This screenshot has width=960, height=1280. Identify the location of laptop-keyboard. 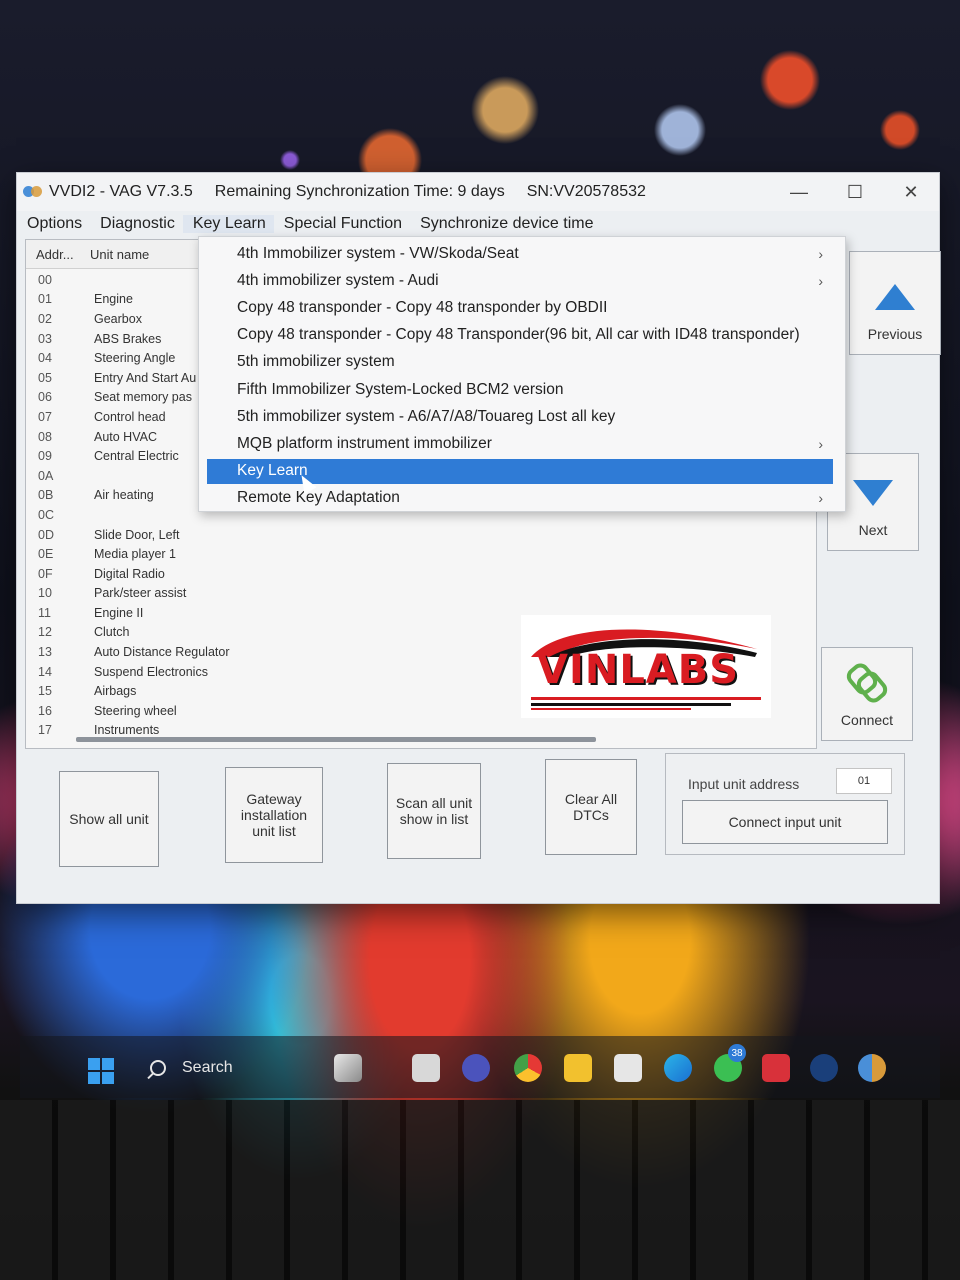
(480, 1190).